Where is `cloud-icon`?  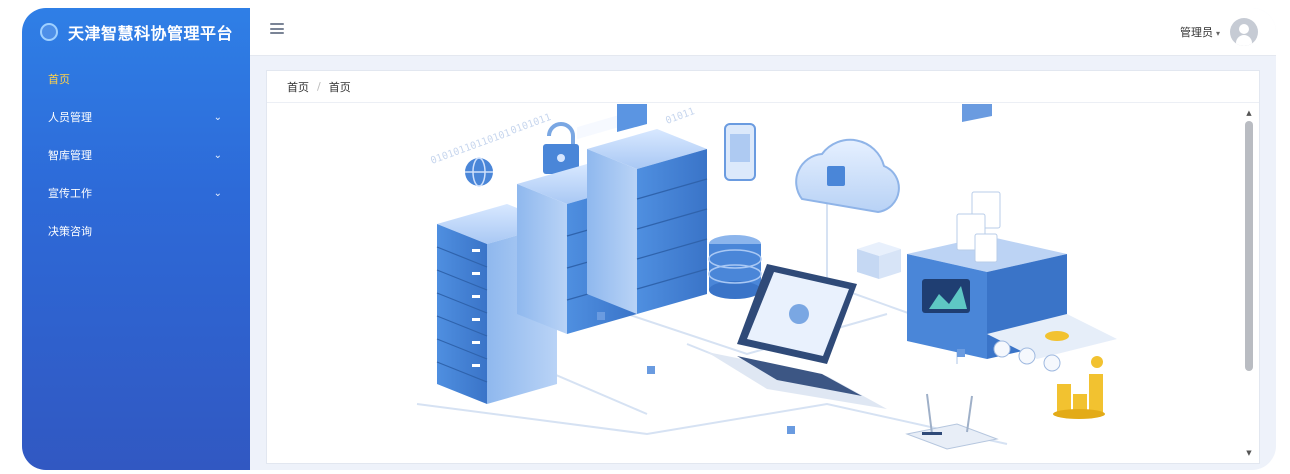 cloud-icon is located at coordinates (847, 176).